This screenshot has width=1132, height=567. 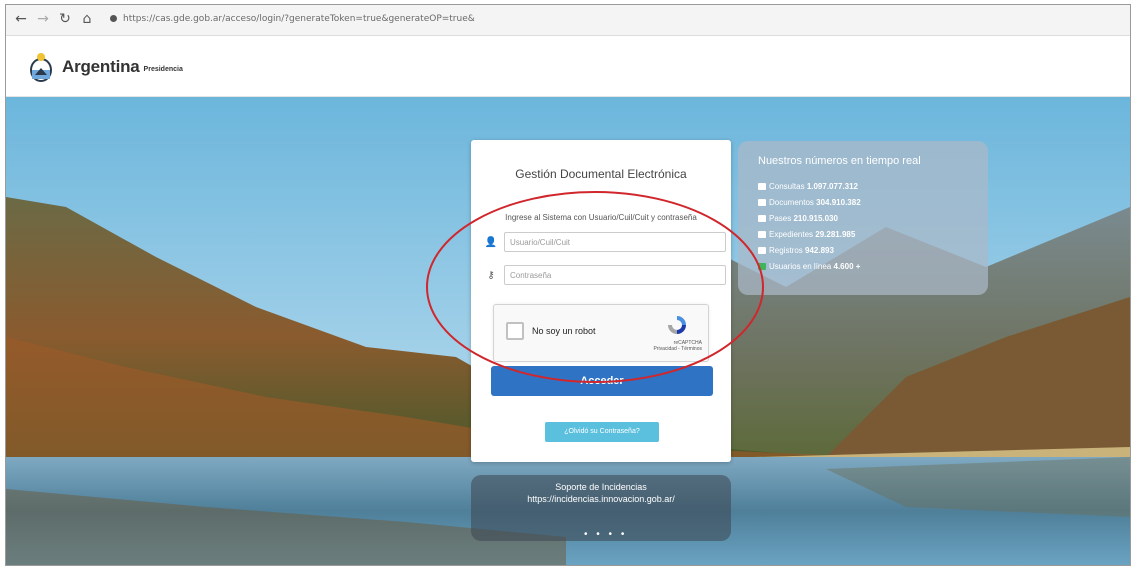 I want to click on chat-icon, so click(x=762, y=187).